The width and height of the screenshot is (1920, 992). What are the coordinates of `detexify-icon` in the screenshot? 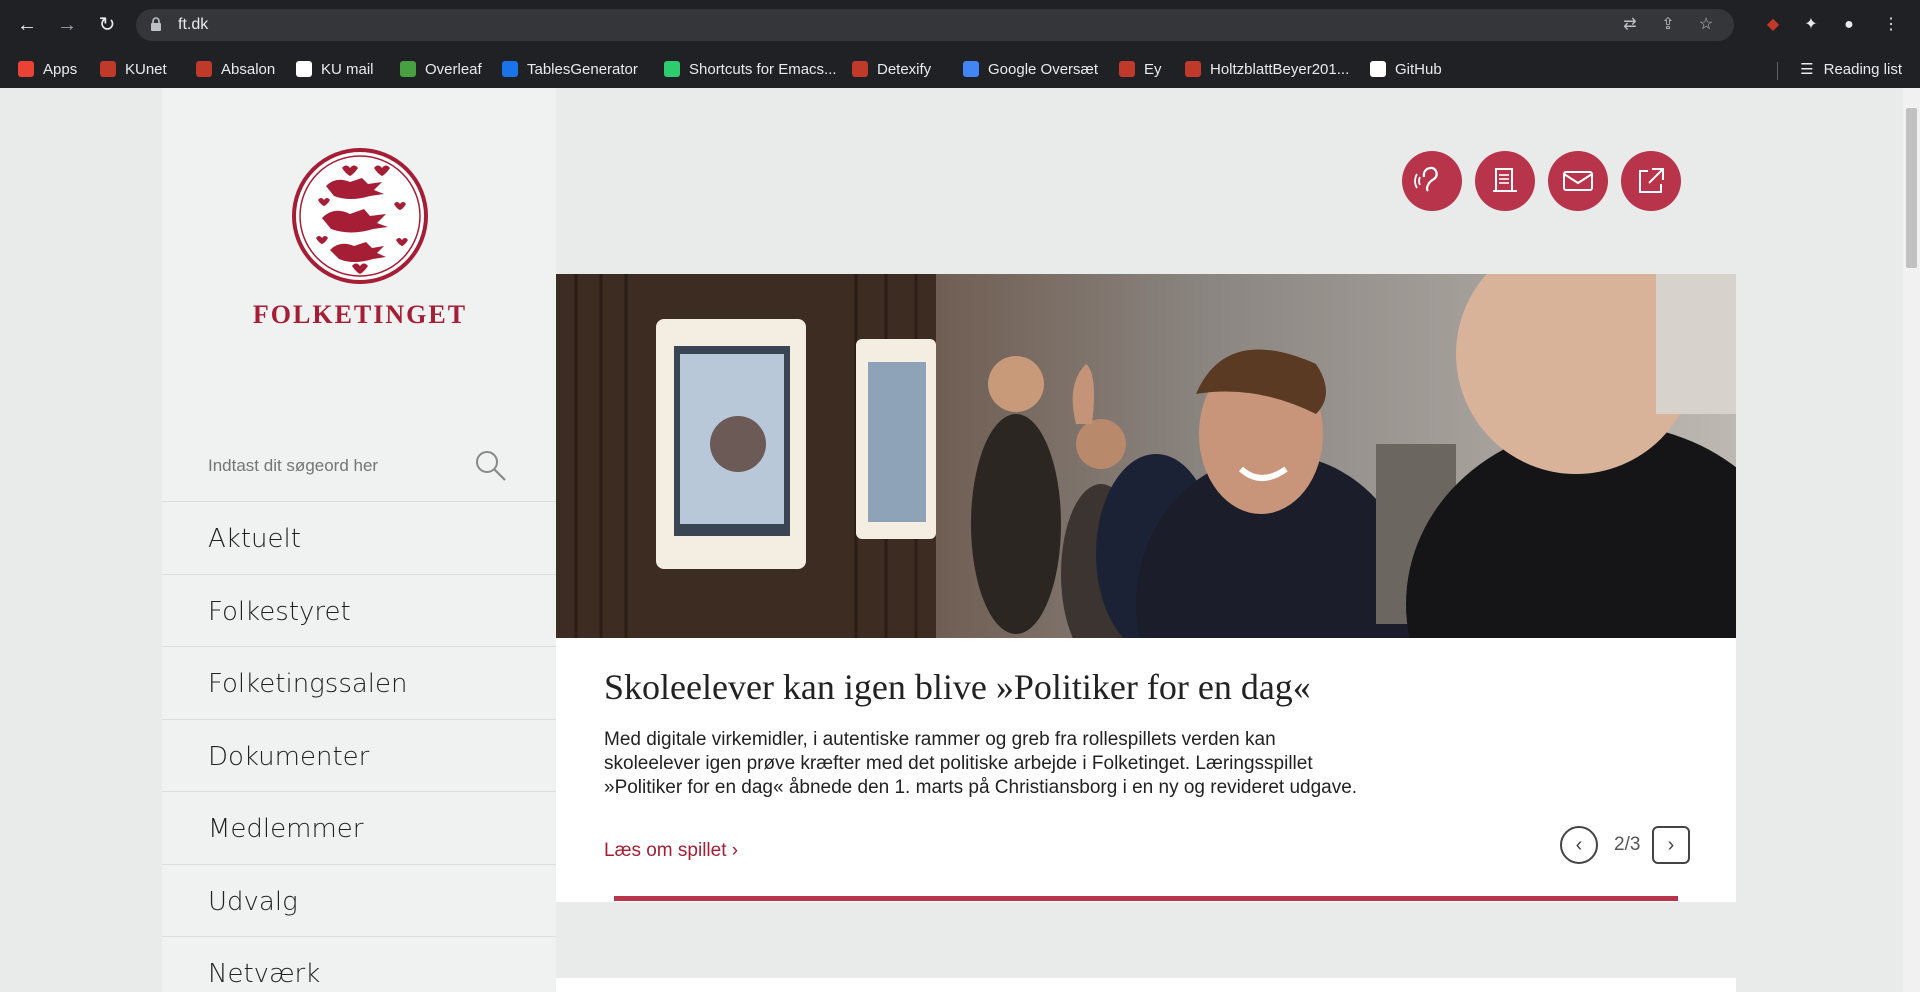 It's located at (860, 69).